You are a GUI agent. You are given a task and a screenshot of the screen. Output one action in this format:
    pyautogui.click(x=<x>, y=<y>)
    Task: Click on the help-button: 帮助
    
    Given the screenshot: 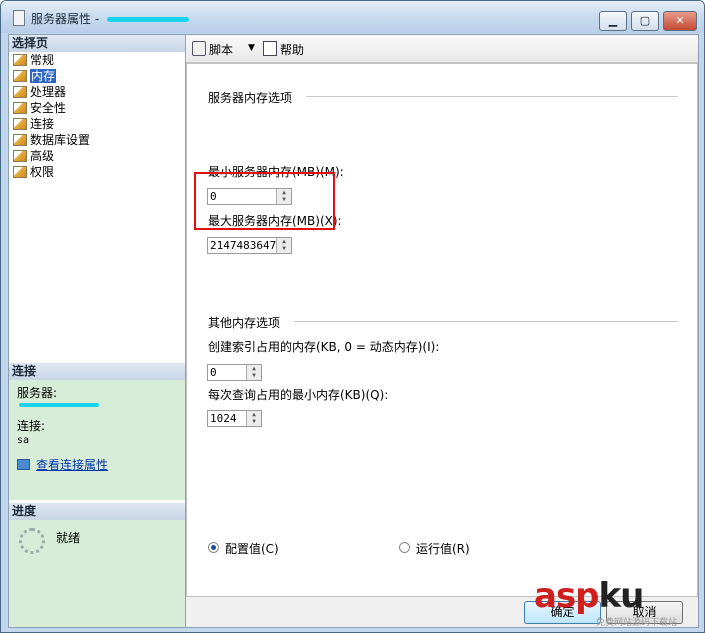 What is the action you would take?
    pyautogui.click(x=283, y=49)
    